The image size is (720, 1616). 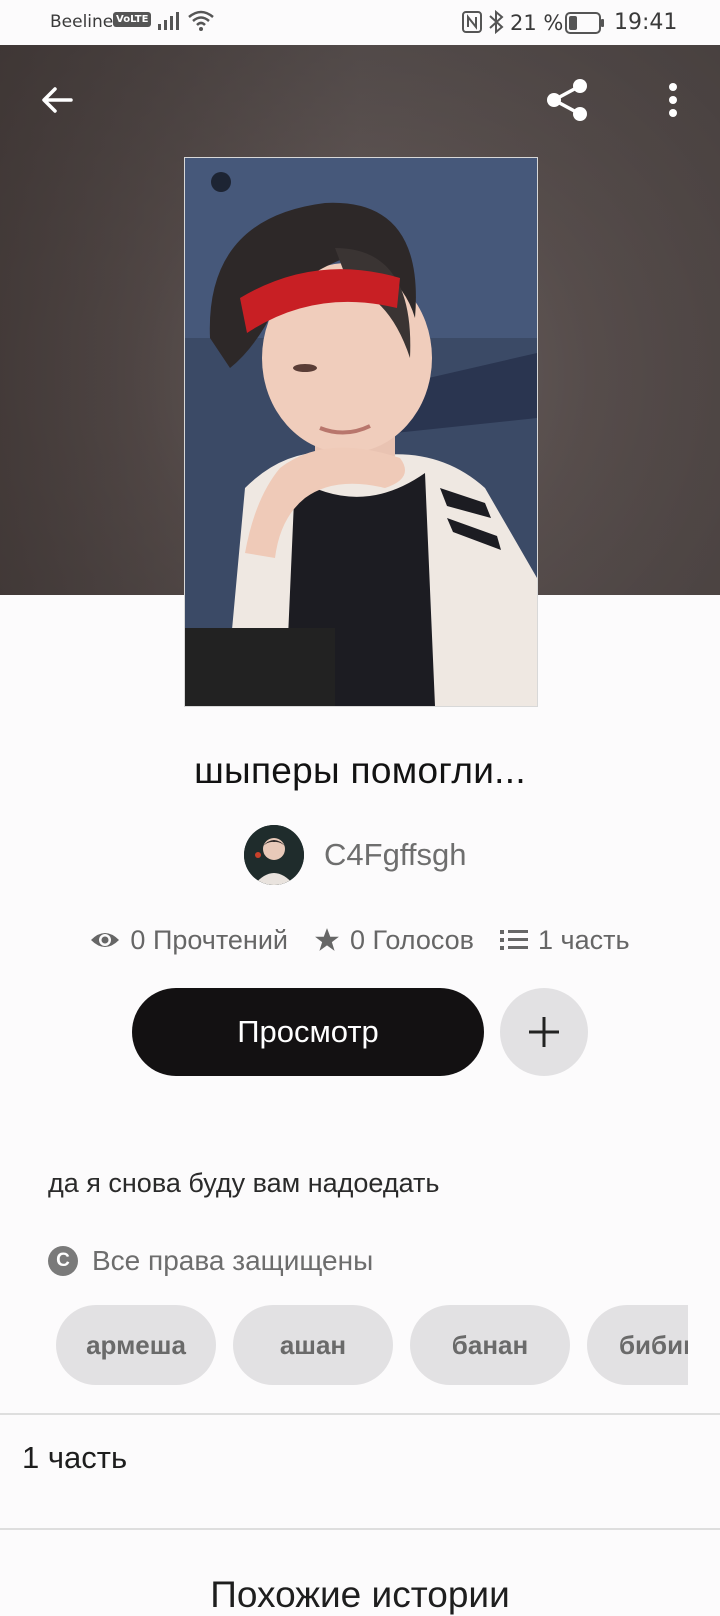 What do you see at coordinates (360, 1594) in the screenshot?
I see `similar-stories-heading: Похожие истории` at bounding box center [360, 1594].